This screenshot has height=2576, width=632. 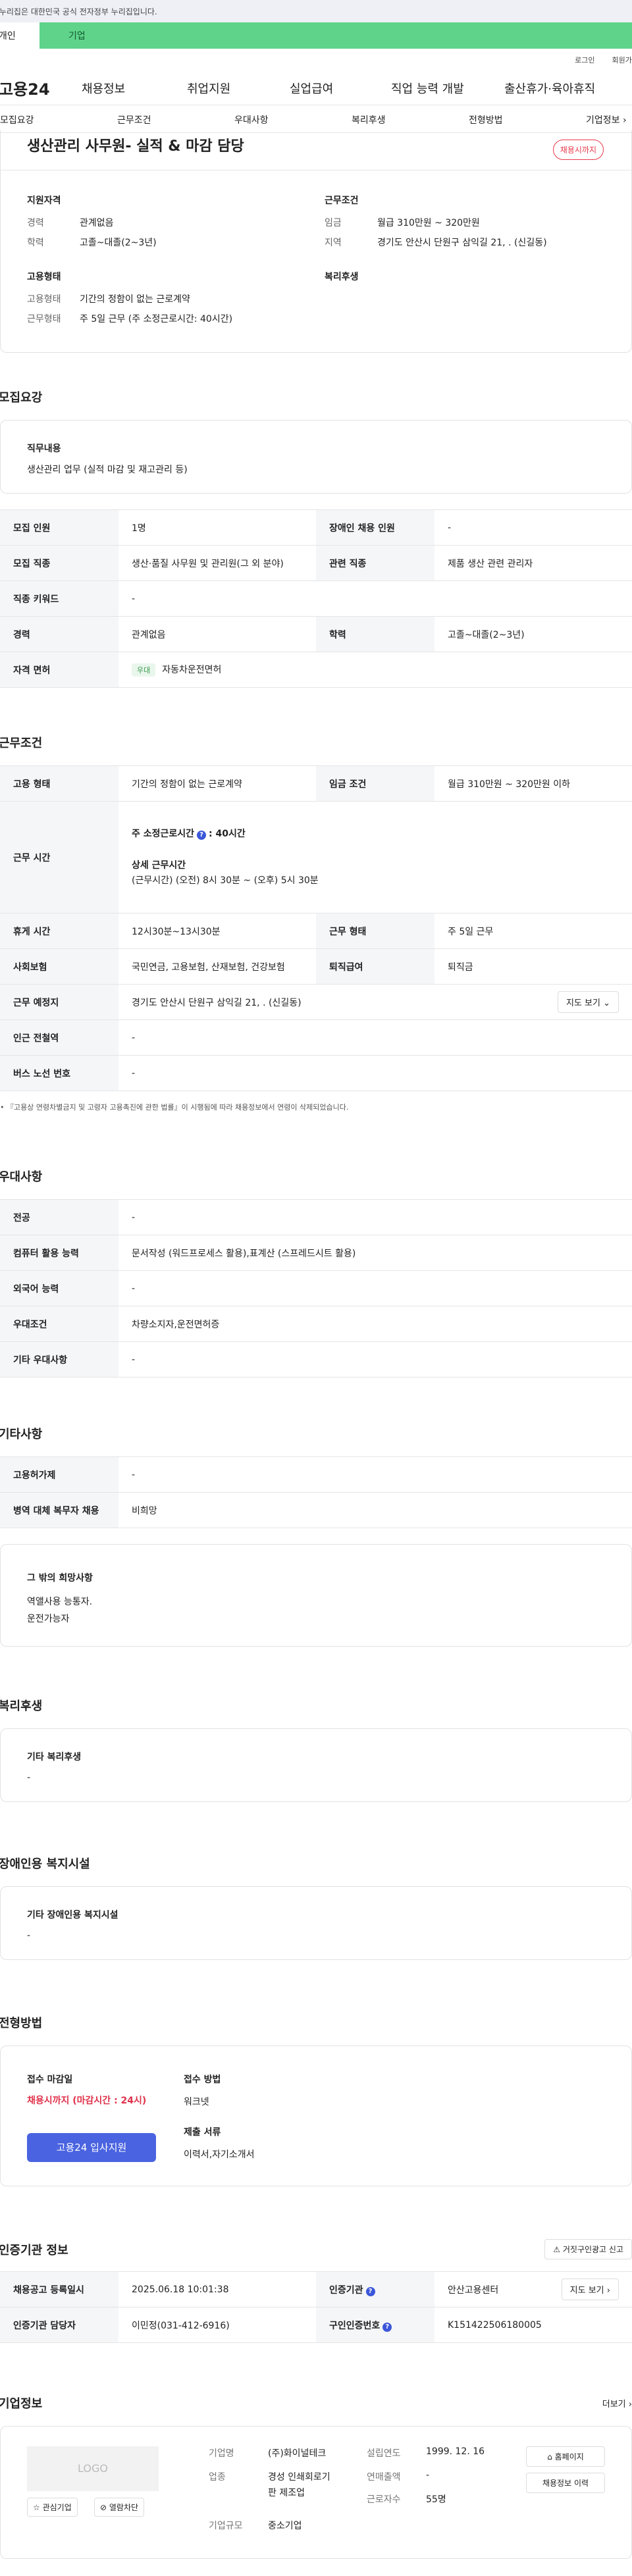 I want to click on site-logo: 고용24, so click(x=41, y=87).